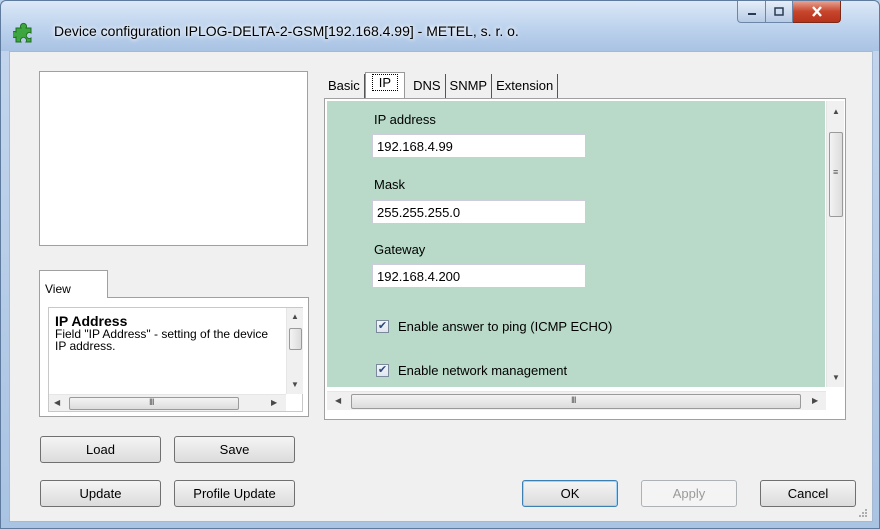 Image resolution: width=880 pixels, height=529 pixels. I want to click on tab-ip-label: IP, so click(385, 82).